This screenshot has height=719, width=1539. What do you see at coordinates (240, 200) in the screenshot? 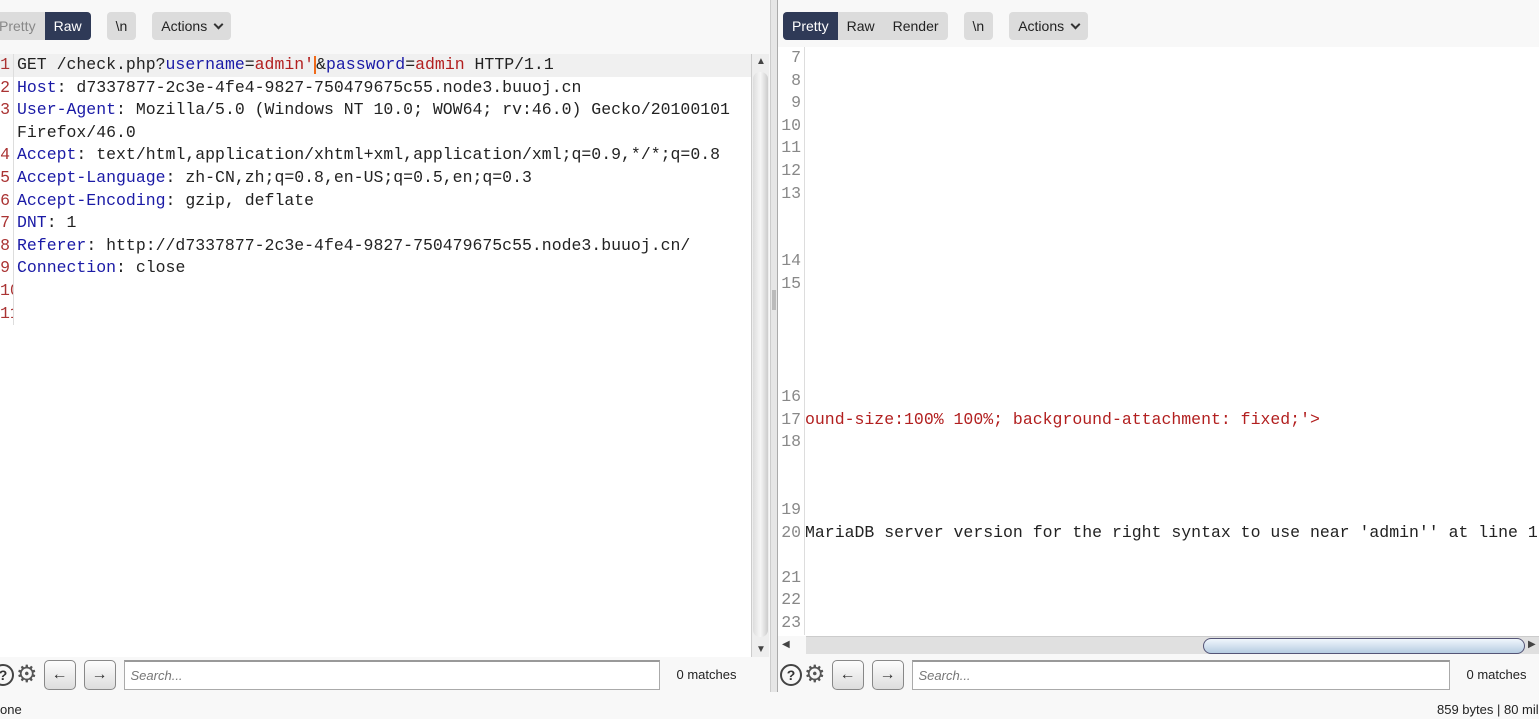
I see `header-value: : gzip, deflate` at bounding box center [240, 200].